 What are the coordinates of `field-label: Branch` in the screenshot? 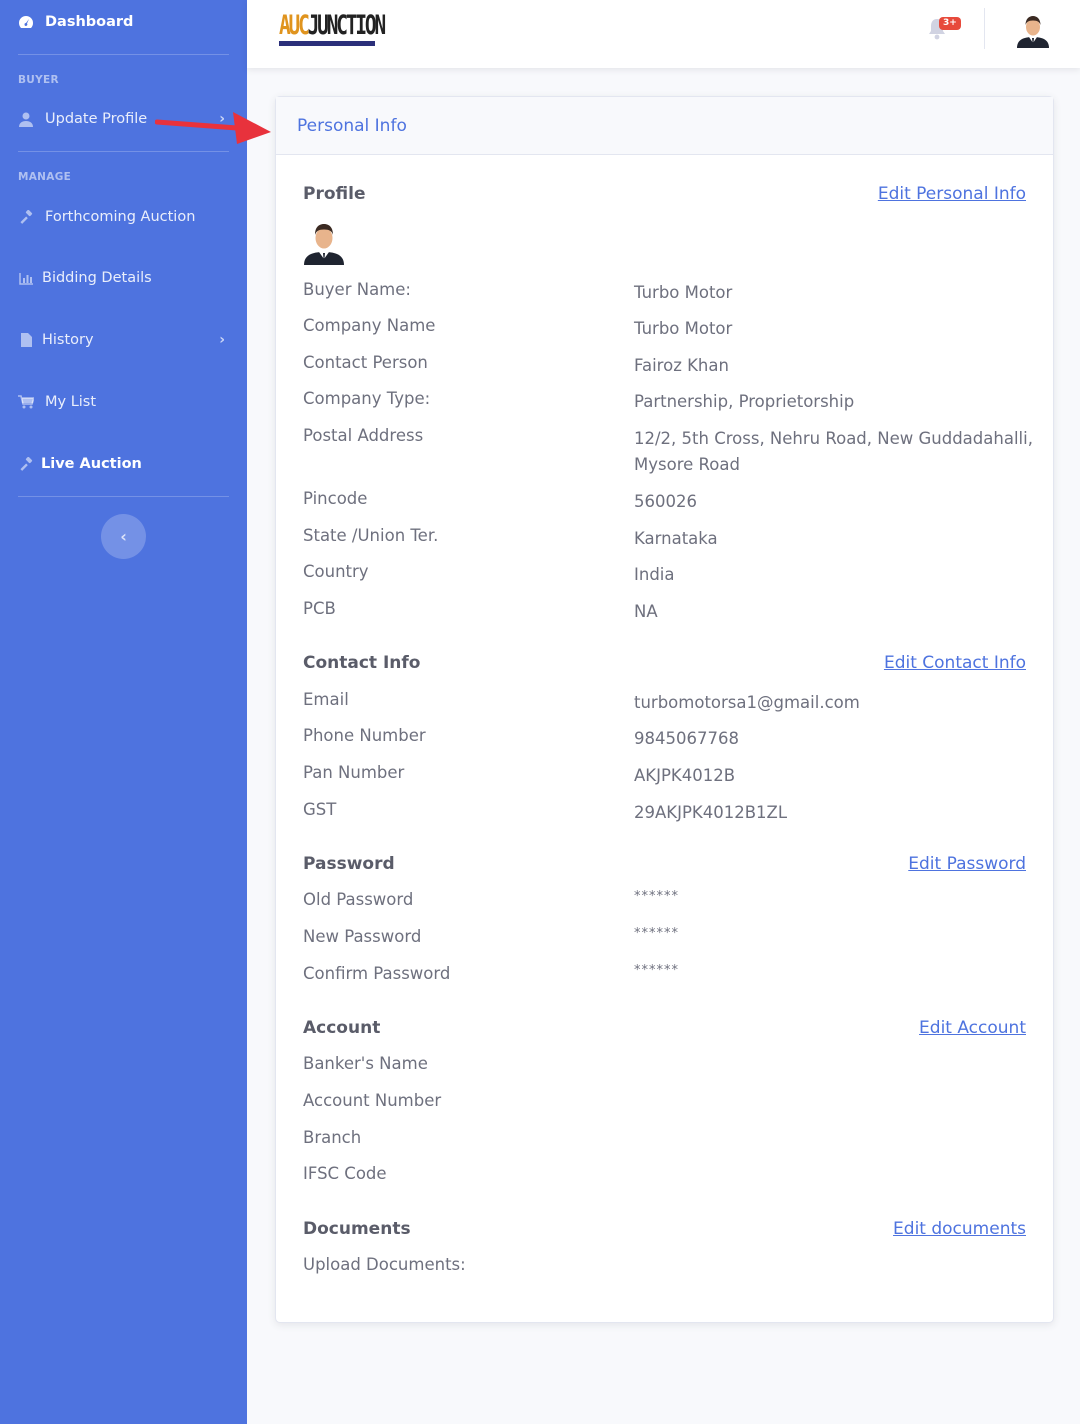 It's located at (332, 1137).